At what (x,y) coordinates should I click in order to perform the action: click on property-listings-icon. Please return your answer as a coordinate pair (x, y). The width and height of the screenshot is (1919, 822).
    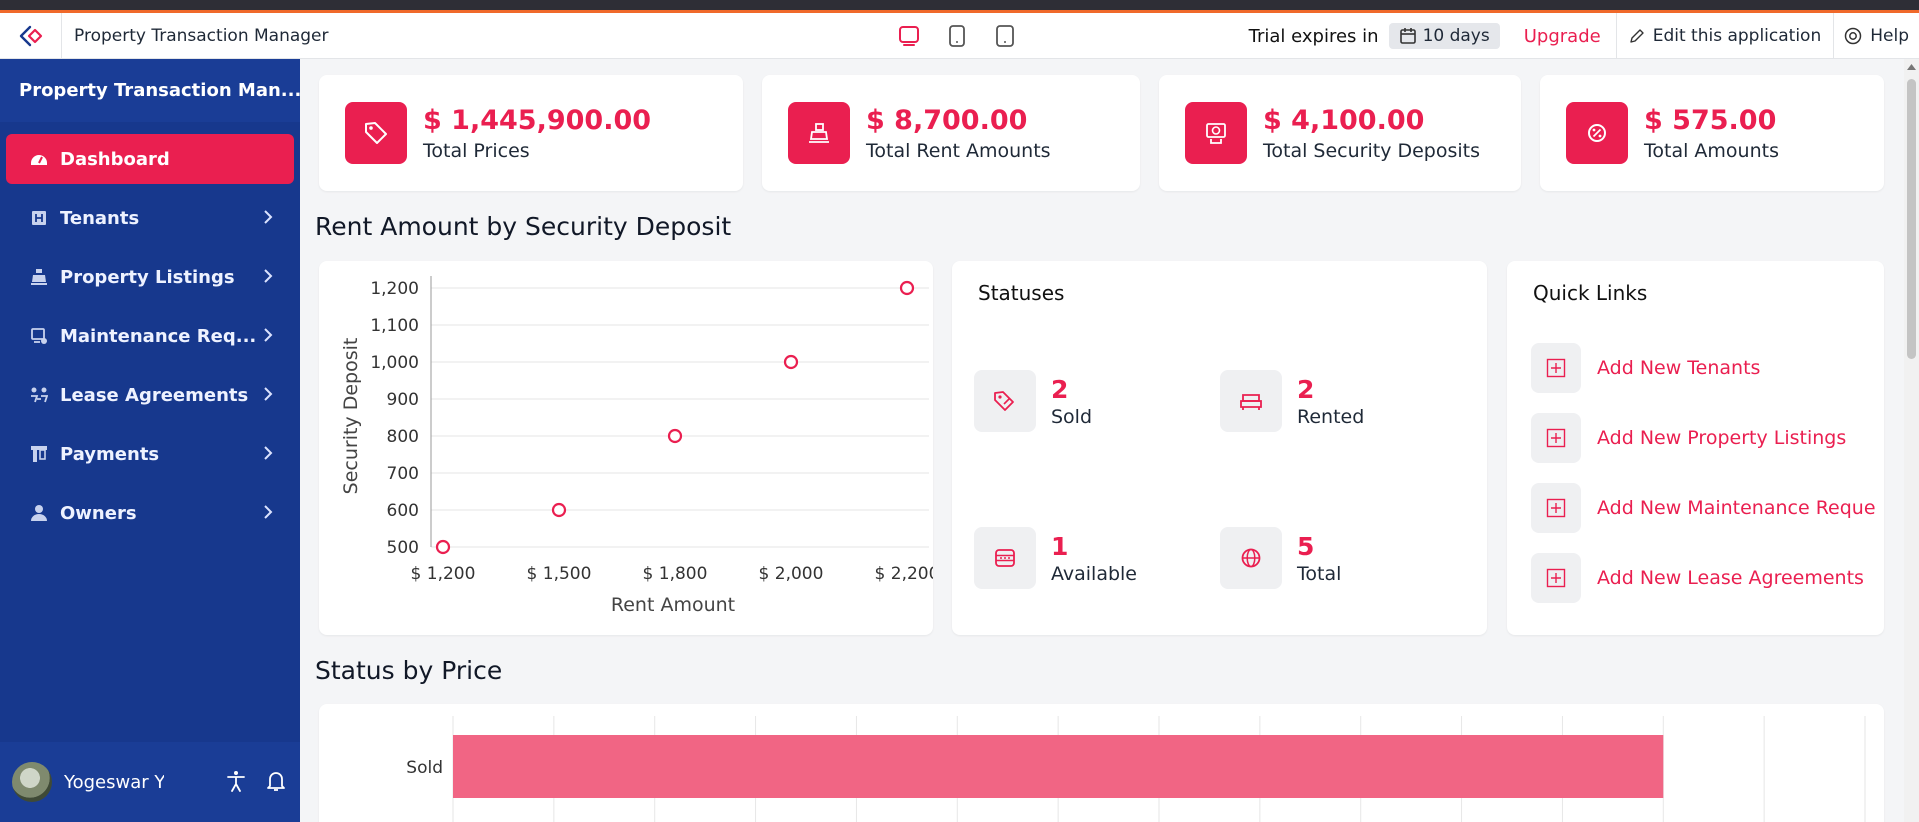
    Looking at the image, I should click on (39, 277).